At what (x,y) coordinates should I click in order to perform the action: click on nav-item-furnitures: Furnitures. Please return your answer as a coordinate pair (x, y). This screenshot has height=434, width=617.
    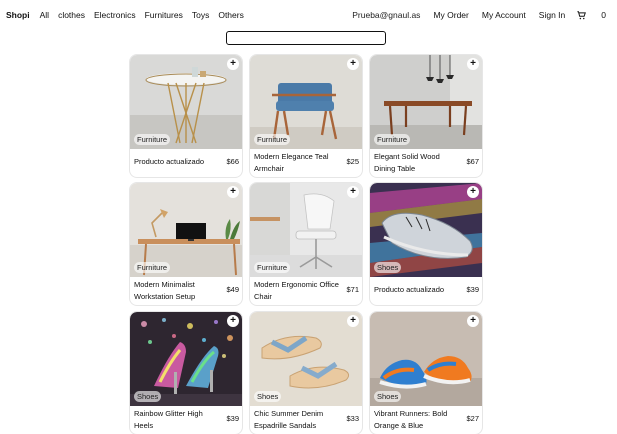
    Looking at the image, I should click on (164, 15).